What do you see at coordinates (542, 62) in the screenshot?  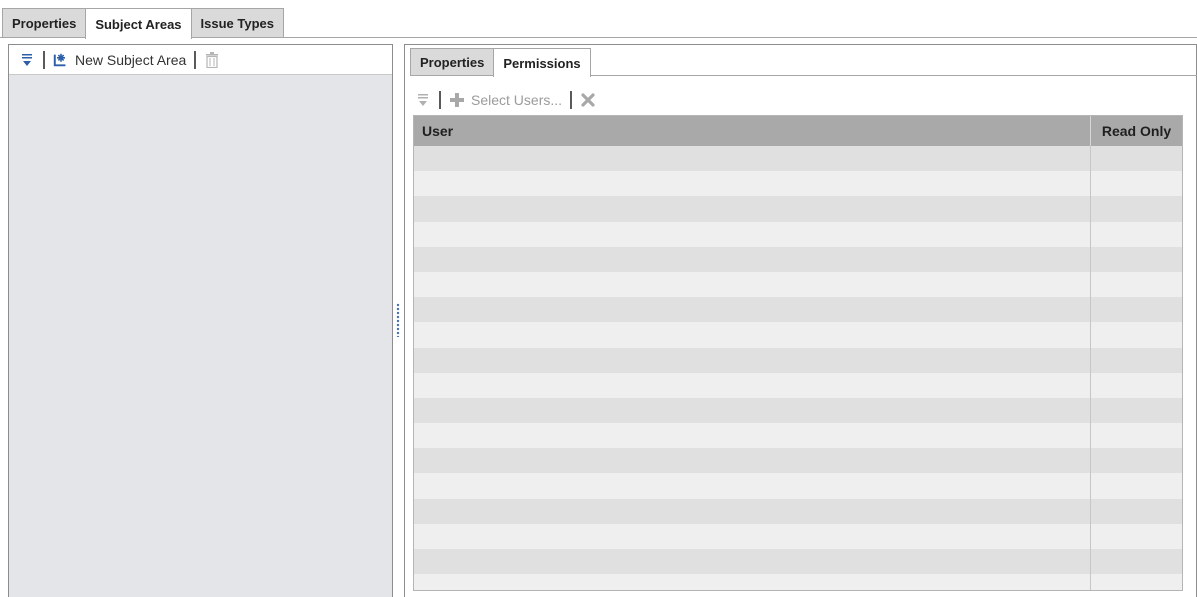 I see `tab-permissions: Permissions` at bounding box center [542, 62].